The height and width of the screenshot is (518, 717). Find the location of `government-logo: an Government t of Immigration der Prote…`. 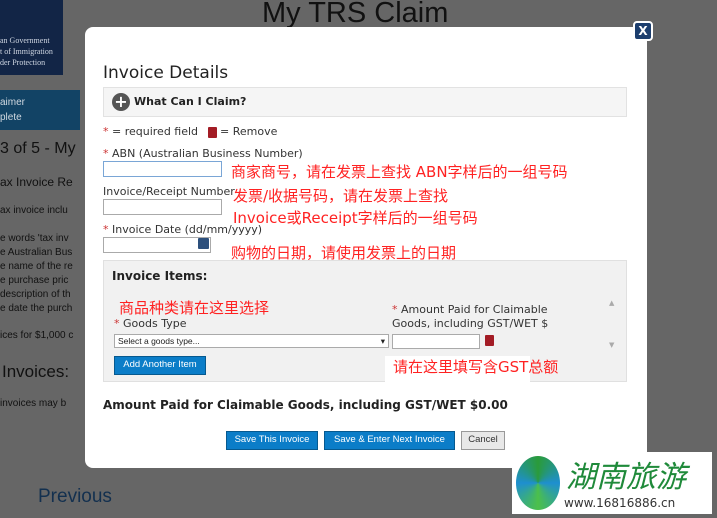

government-logo: an Government t of Immigration der Prote… is located at coordinates (31, 37).